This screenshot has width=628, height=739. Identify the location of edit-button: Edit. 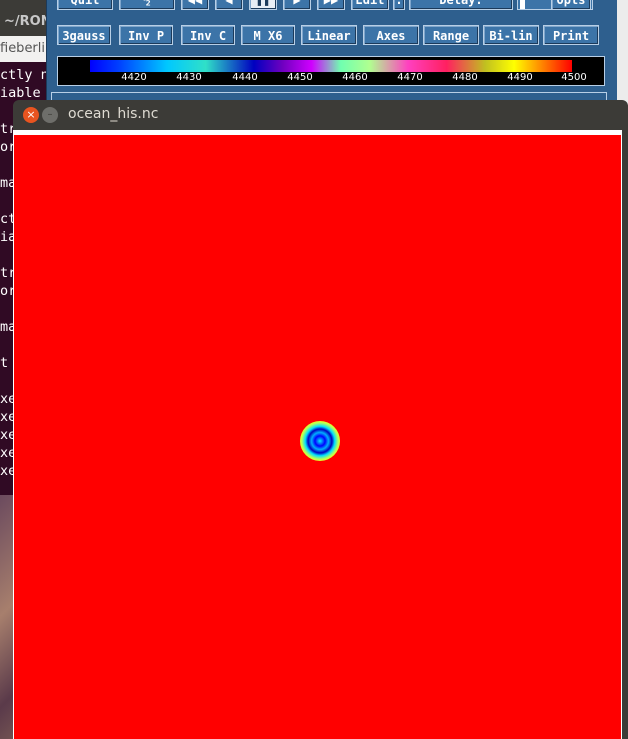
(370, 5).